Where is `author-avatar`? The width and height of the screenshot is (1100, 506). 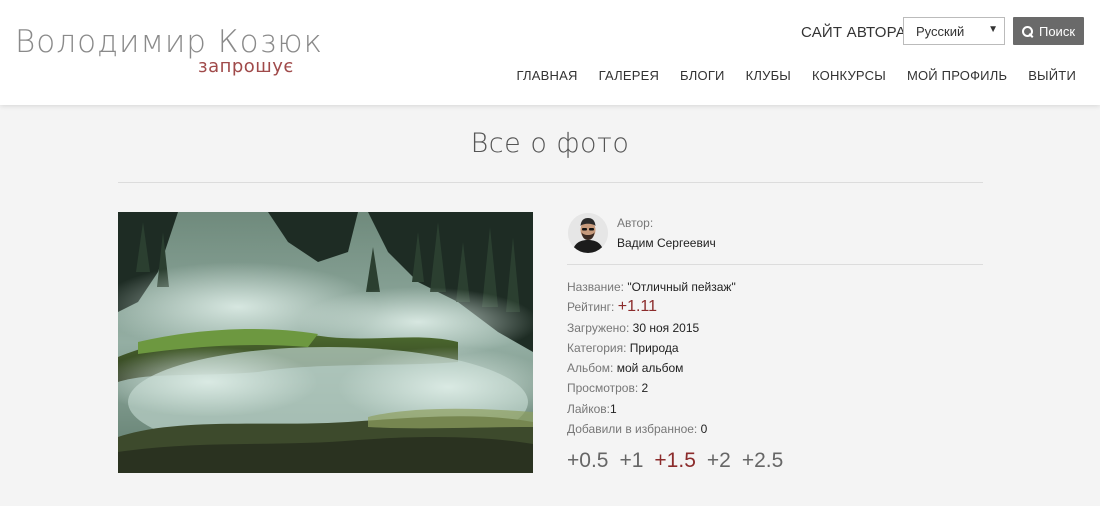 author-avatar is located at coordinates (588, 233).